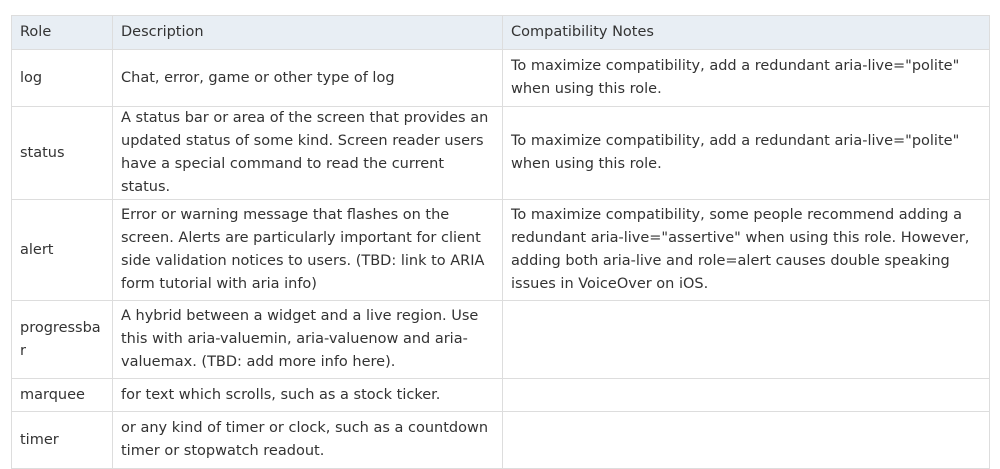 The image size is (1000, 469). Describe the element at coordinates (62, 250) in the screenshot. I see `role-cell: alert` at that location.